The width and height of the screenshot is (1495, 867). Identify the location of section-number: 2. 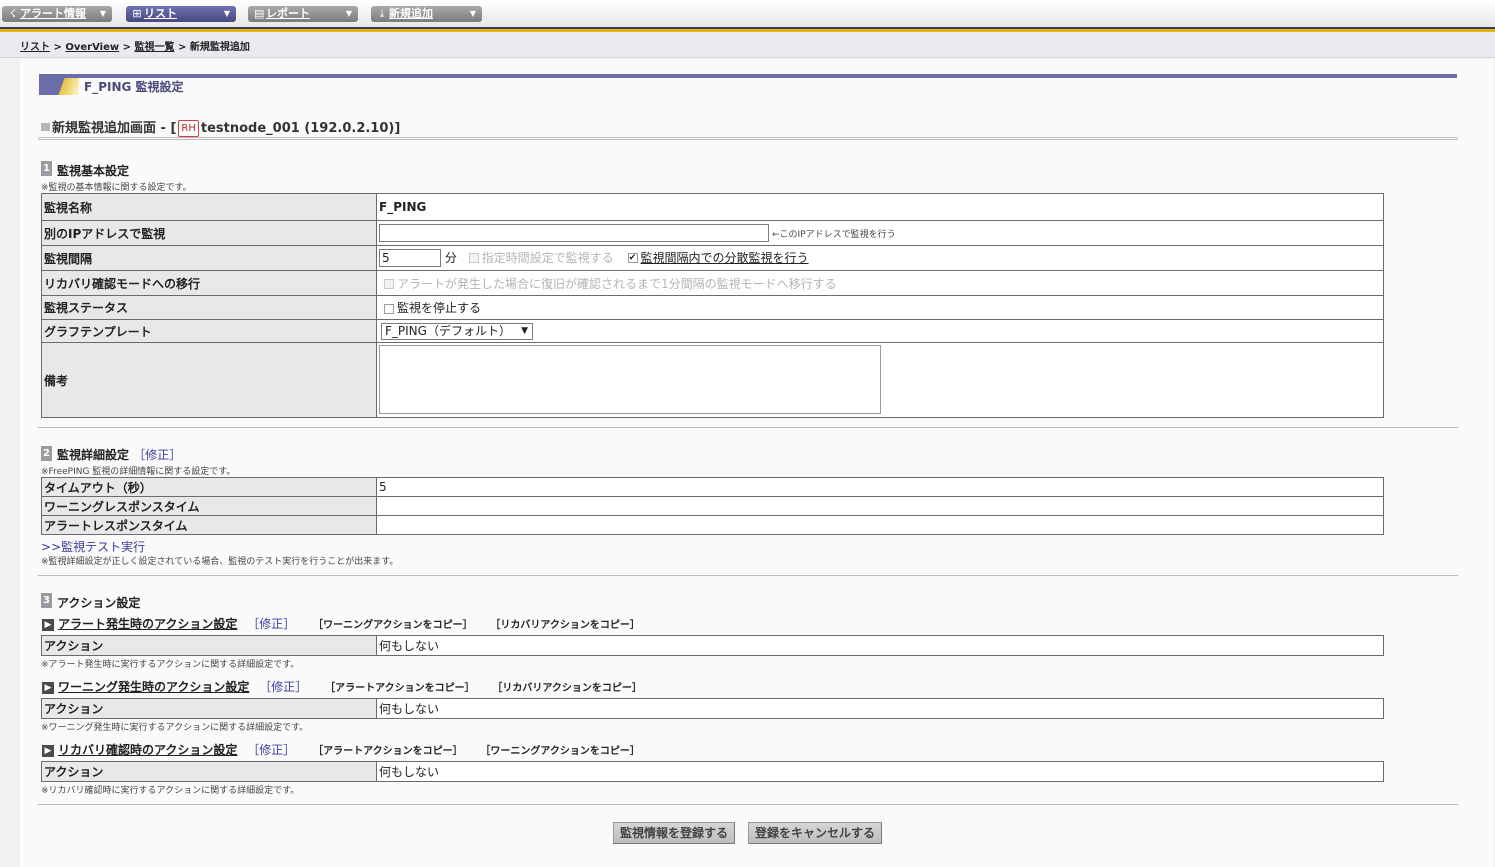
(46, 453).